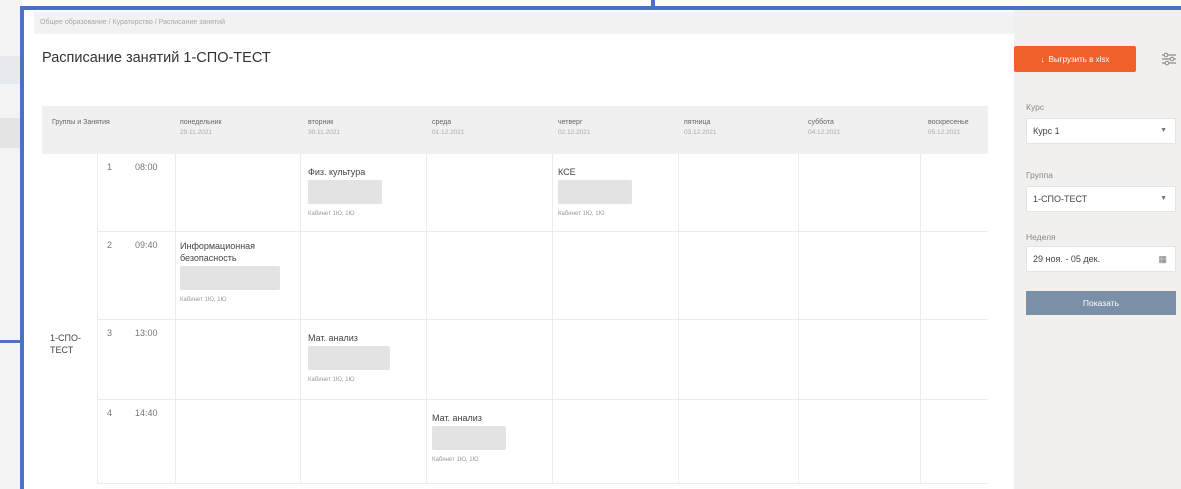 The height and width of the screenshot is (489, 1181). Describe the element at coordinates (700, 128) in the screenshot. I see `header-day: пятница 03.12.2021` at that location.